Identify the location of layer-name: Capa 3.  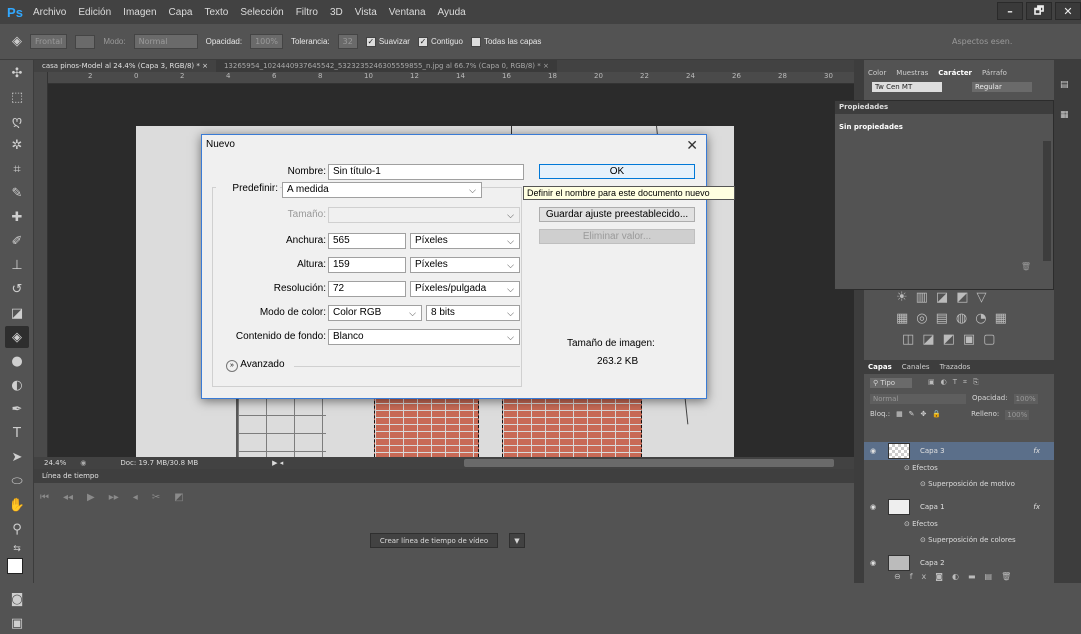
(932, 451).